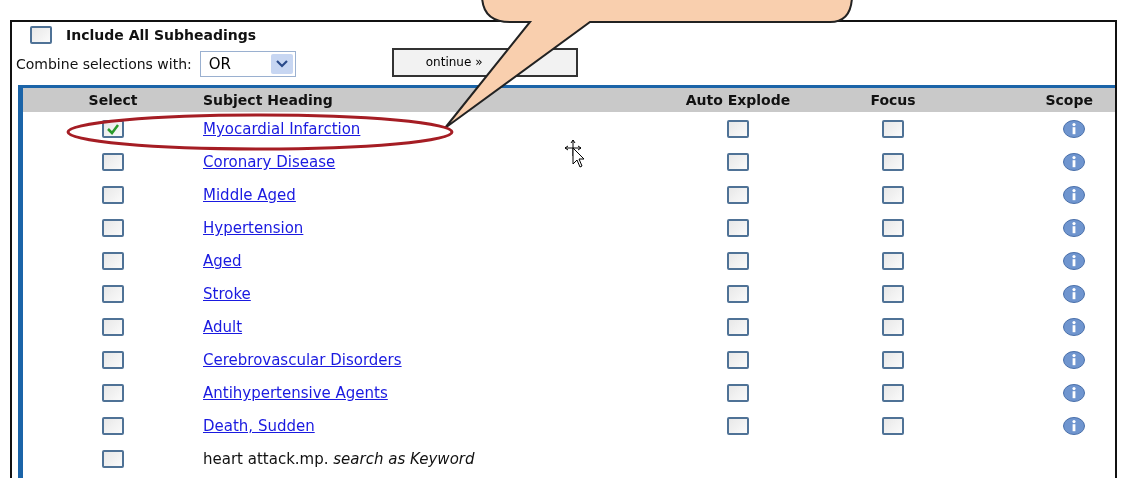  I want to click on column-header: Scope, so click(1069, 100).